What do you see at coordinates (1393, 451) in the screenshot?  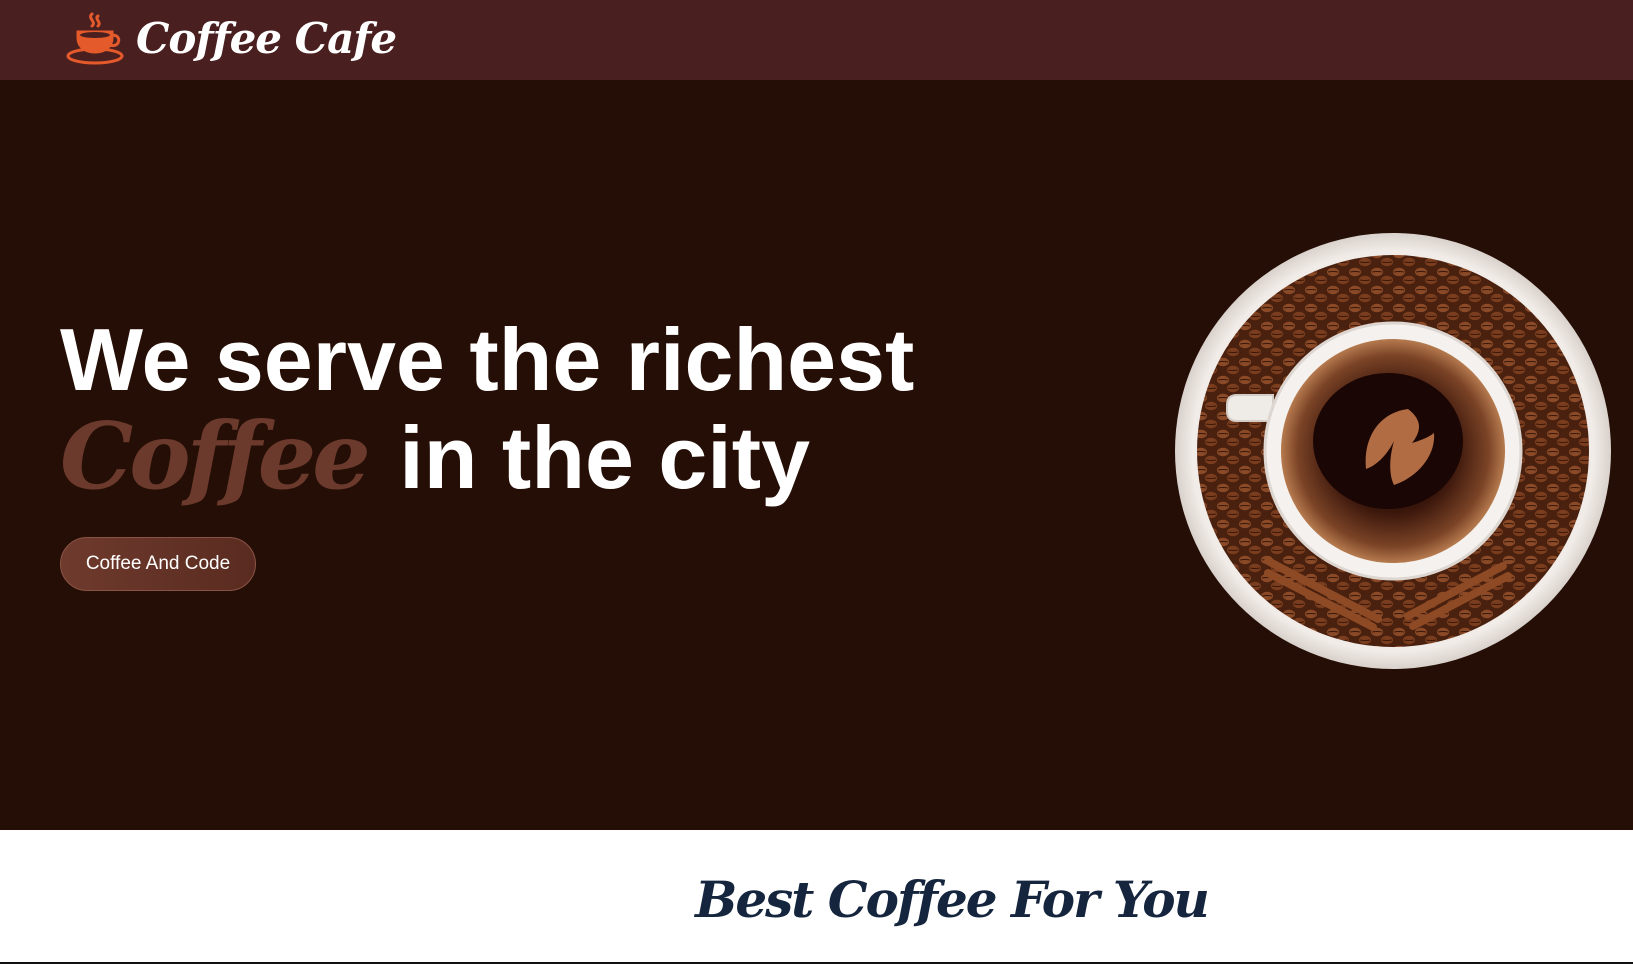 I see `coffee-cup-with-beans-image` at bounding box center [1393, 451].